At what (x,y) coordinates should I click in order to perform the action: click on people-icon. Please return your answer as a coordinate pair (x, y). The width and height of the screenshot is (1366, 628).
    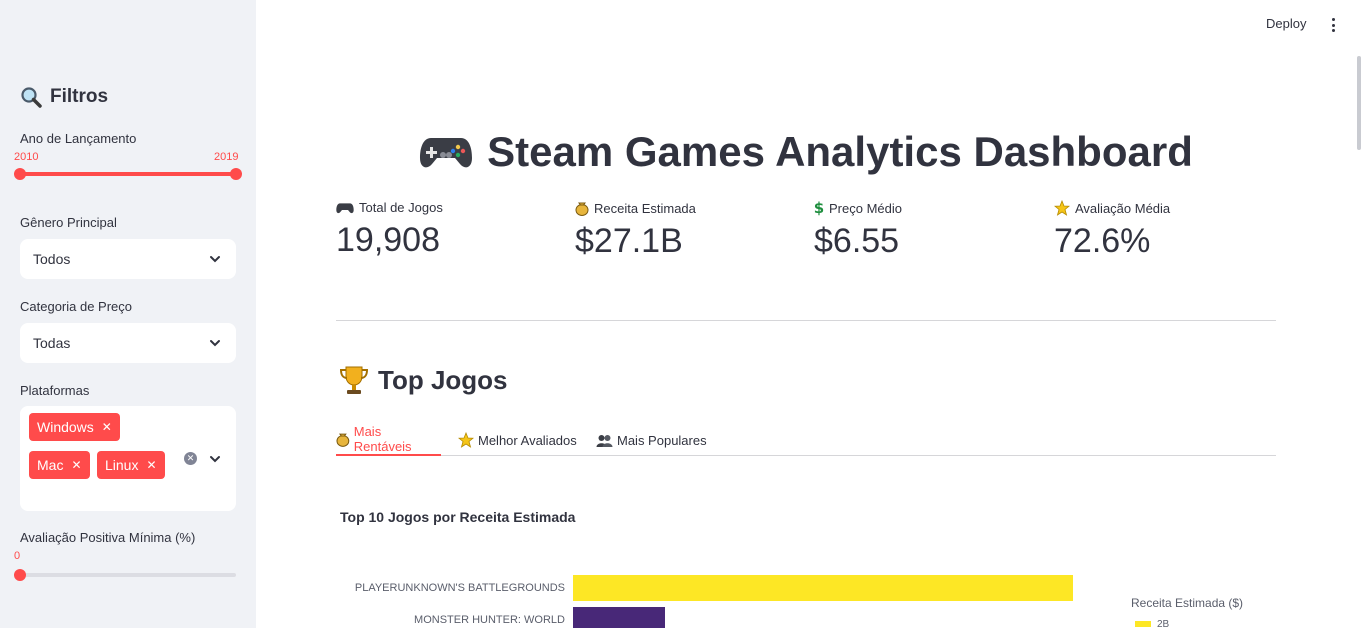
    Looking at the image, I should click on (604, 440).